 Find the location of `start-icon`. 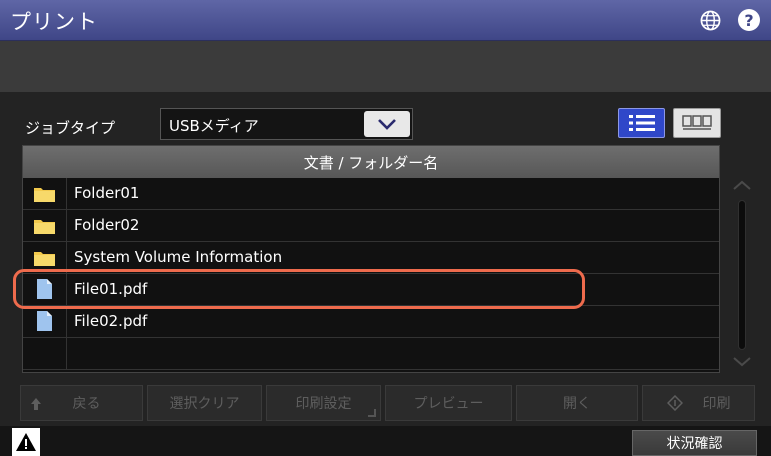

start-icon is located at coordinates (674, 403).